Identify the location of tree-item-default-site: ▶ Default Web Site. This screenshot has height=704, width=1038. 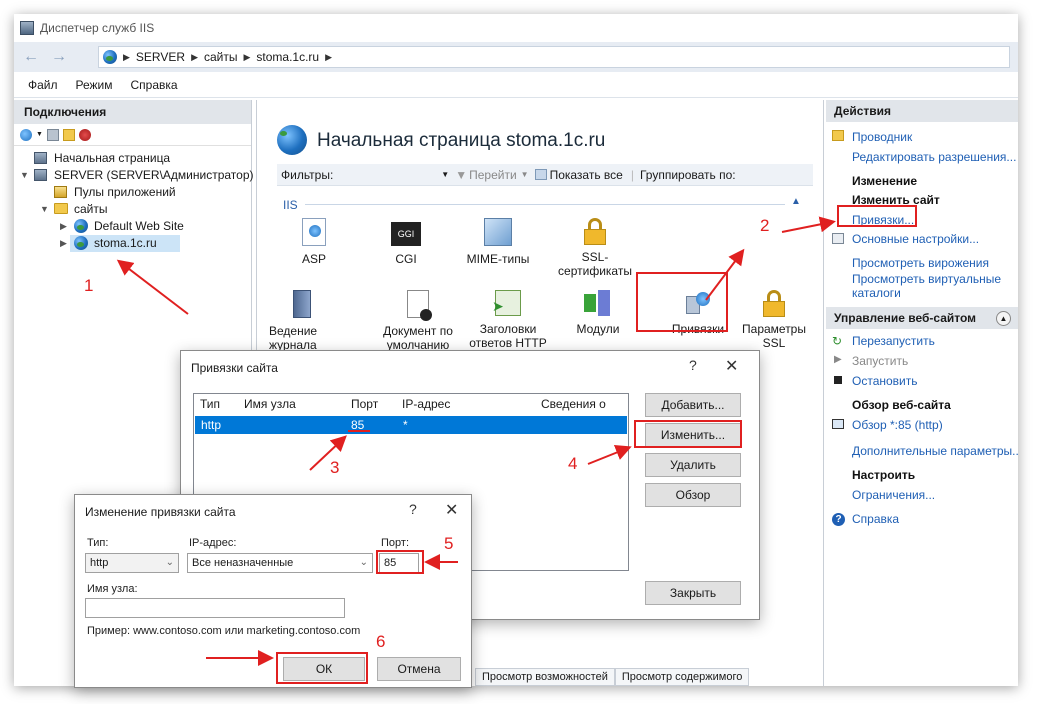
(132, 226).